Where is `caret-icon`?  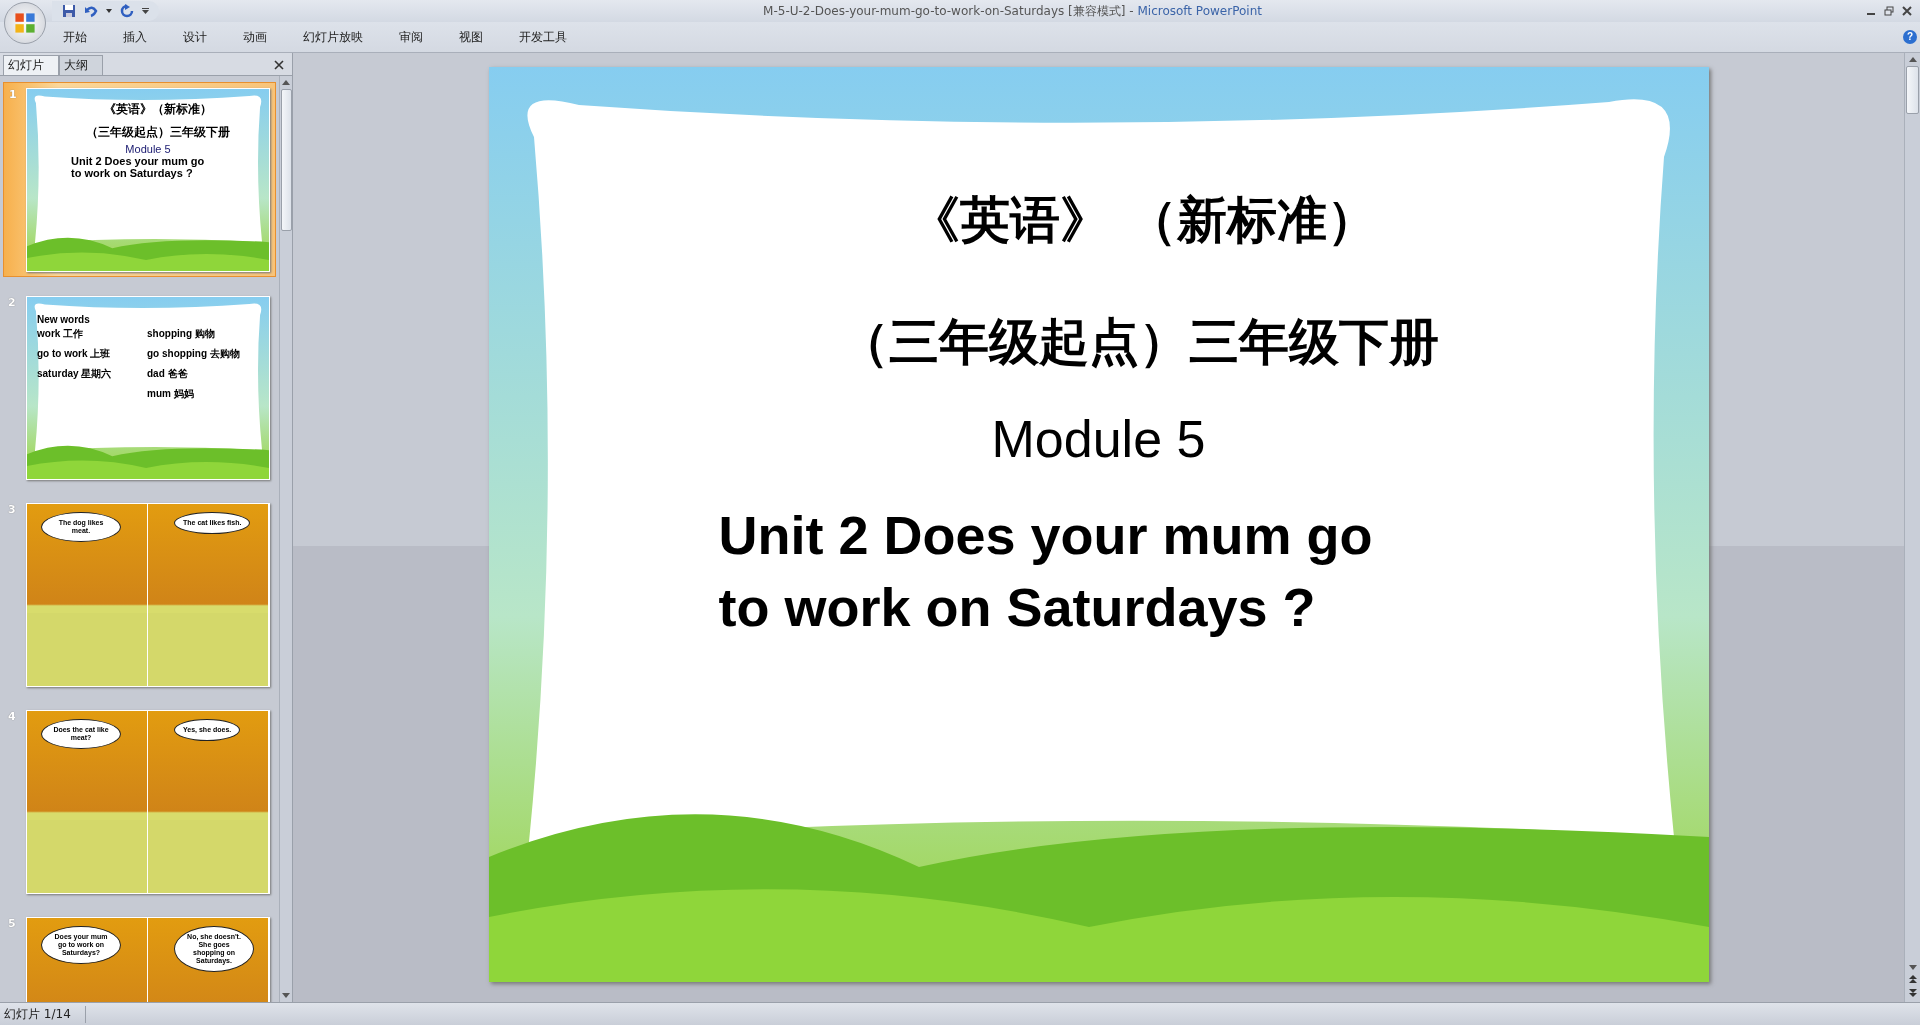
caret-icon is located at coordinates (109, 11).